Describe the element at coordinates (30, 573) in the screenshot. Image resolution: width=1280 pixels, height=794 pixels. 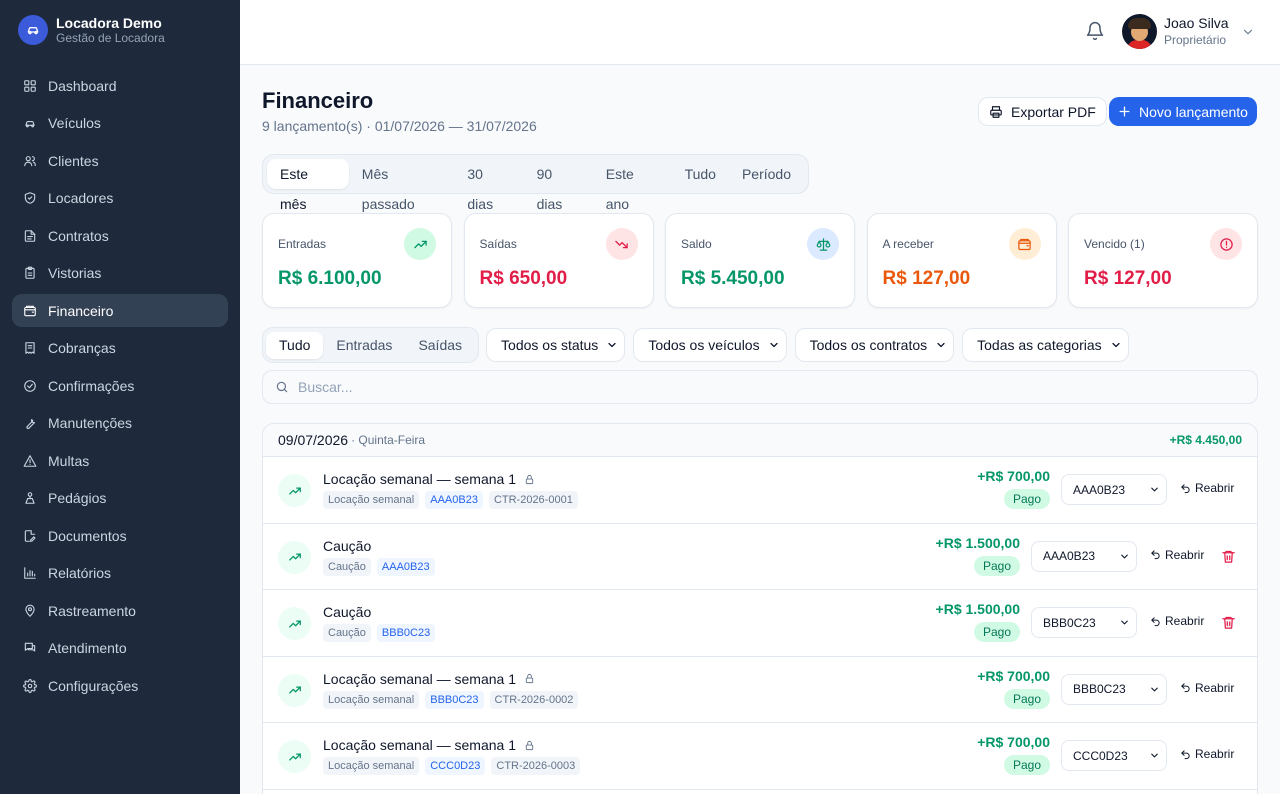
I see `bar-chart-icon` at that location.